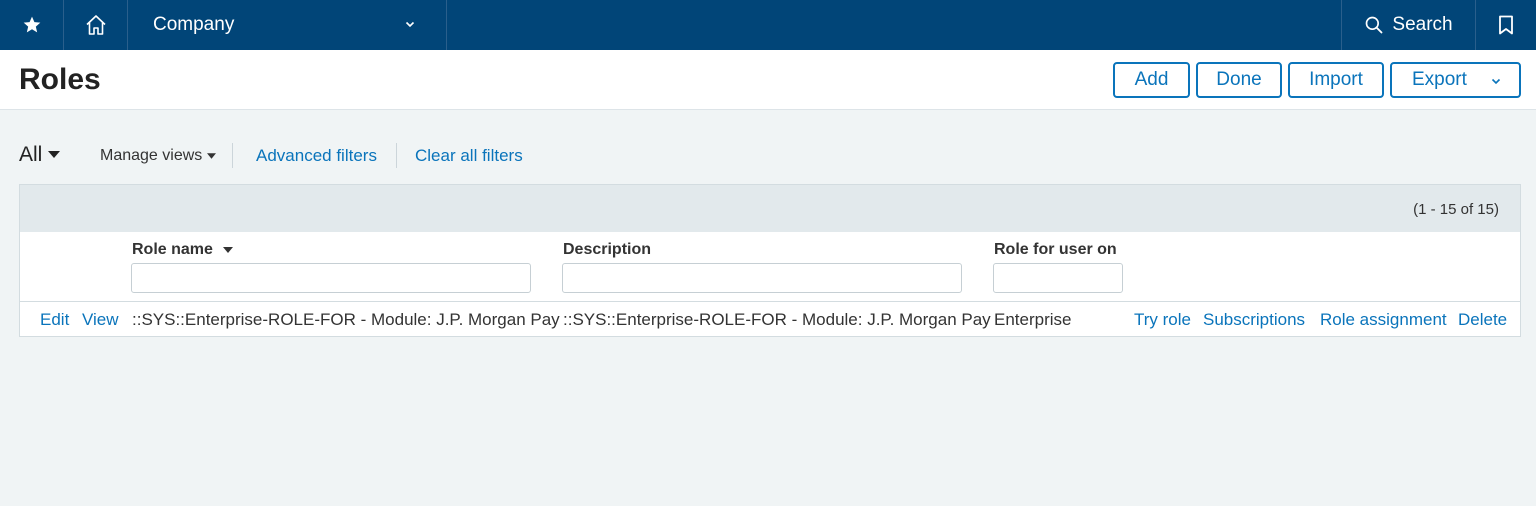 This screenshot has width=1536, height=506. I want to click on column-label: Role name, so click(172, 249).